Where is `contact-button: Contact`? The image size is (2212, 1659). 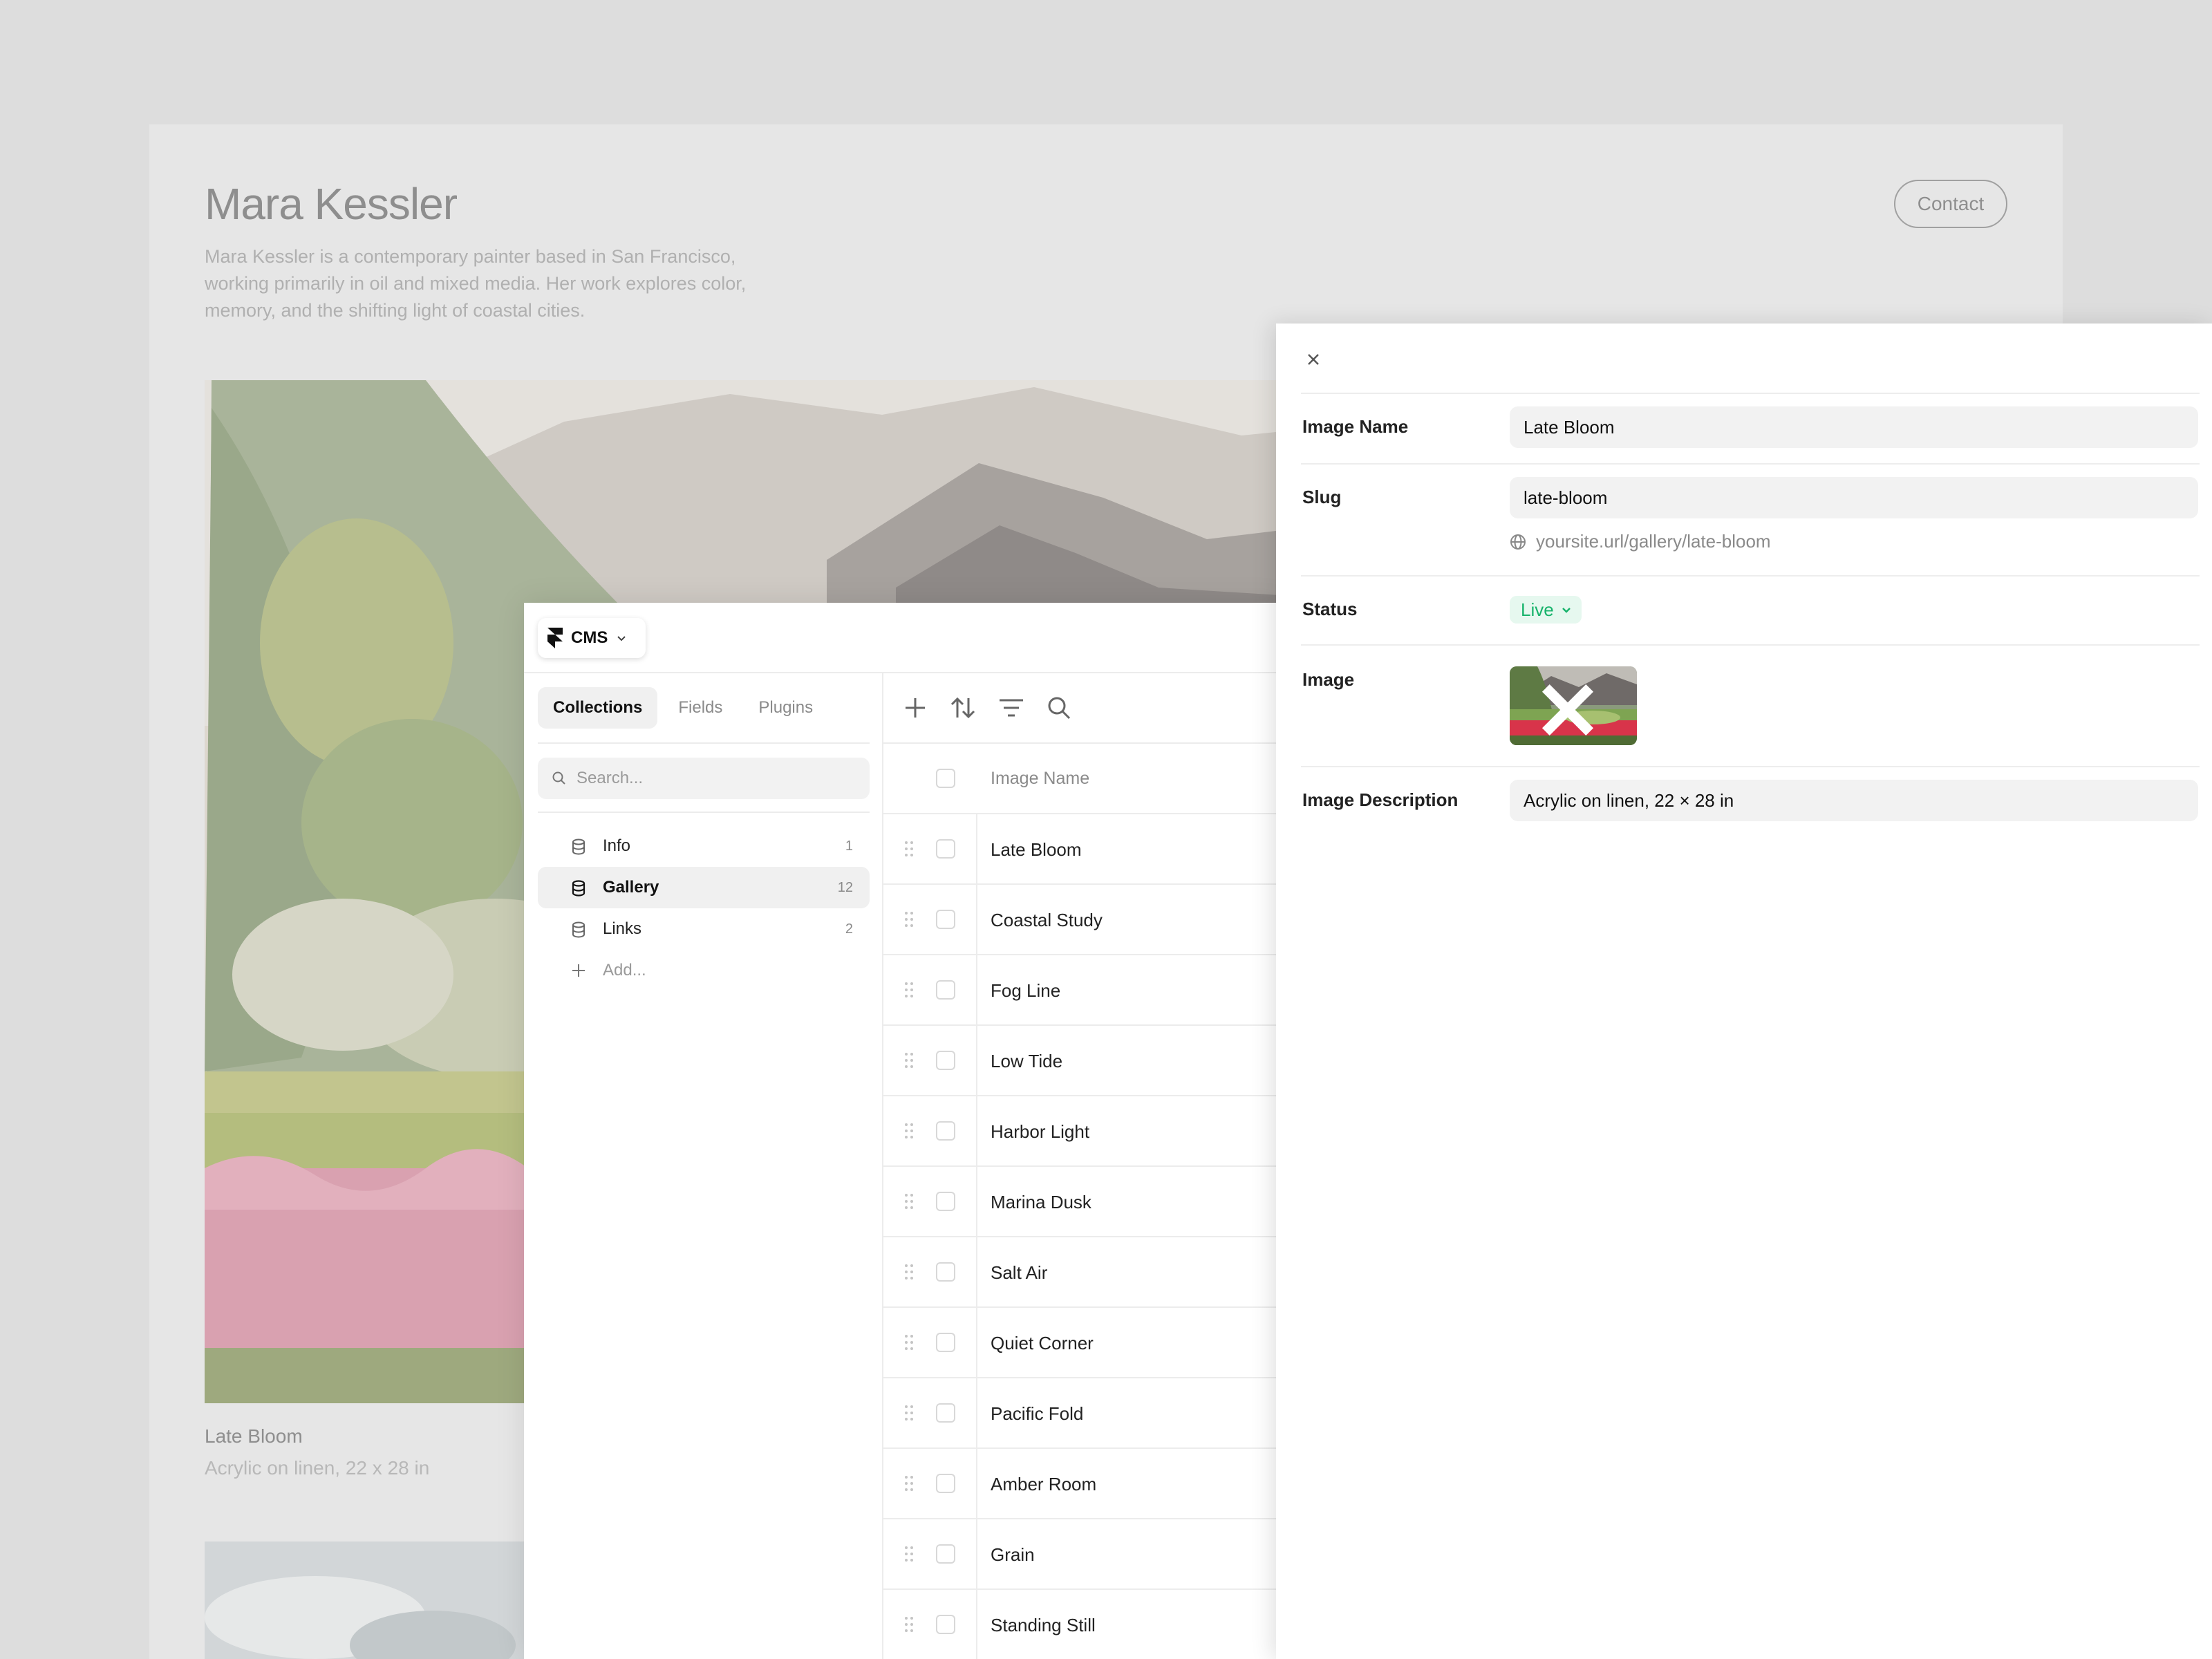
contact-button: Contact is located at coordinates (1951, 204).